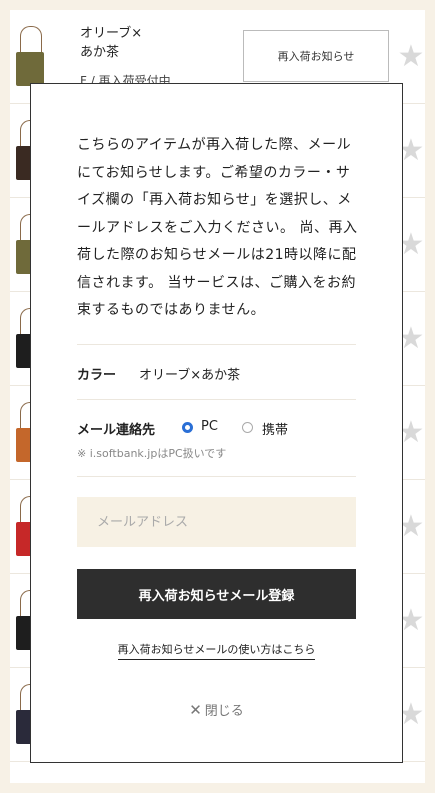 This screenshot has width=435, height=793. Describe the element at coordinates (190, 375) in the screenshot. I see `color-value: オリーブ×あか茶` at that location.